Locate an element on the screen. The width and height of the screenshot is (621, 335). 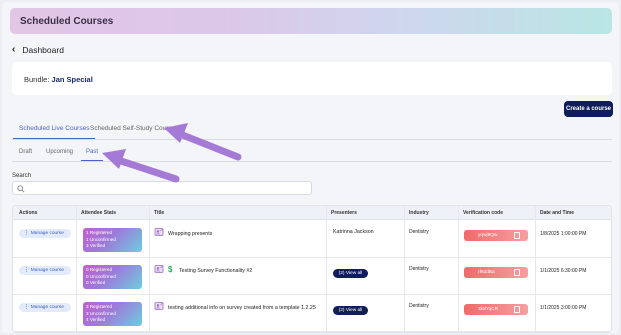
presenter-name: Katrinna Jackson is located at coordinates (353, 232).